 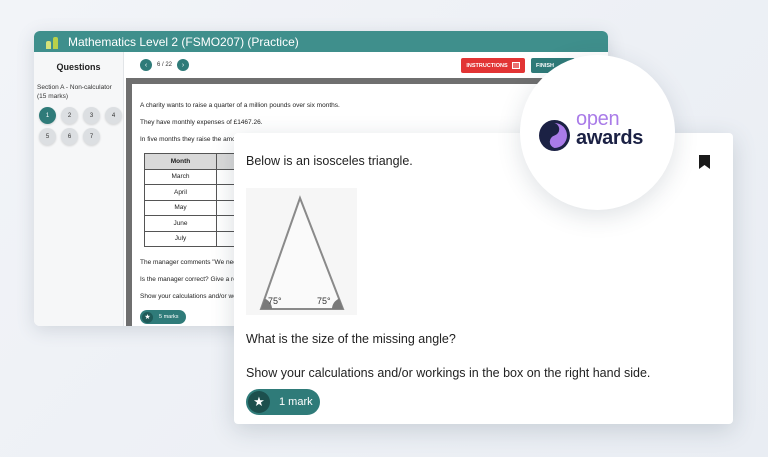 I want to click on section-label: Section A - Non-calculator (15 marks), so click(x=74, y=92).